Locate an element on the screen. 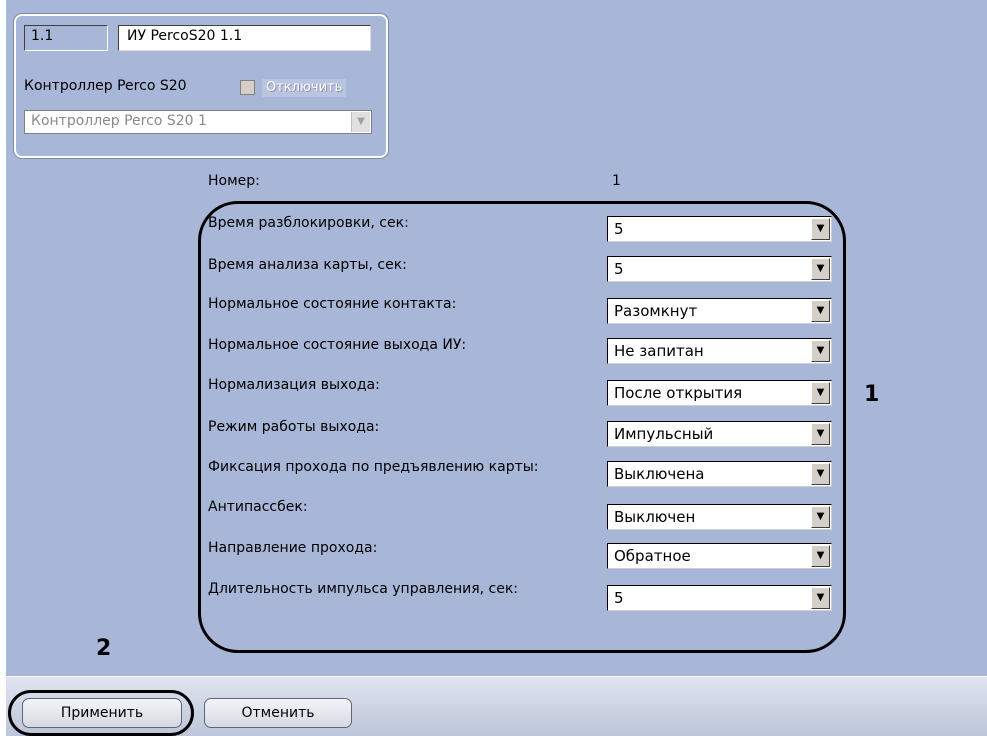 The image size is (987, 736). object-name-field: ИУ PercoS20 1.1 is located at coordinates (244, 38).